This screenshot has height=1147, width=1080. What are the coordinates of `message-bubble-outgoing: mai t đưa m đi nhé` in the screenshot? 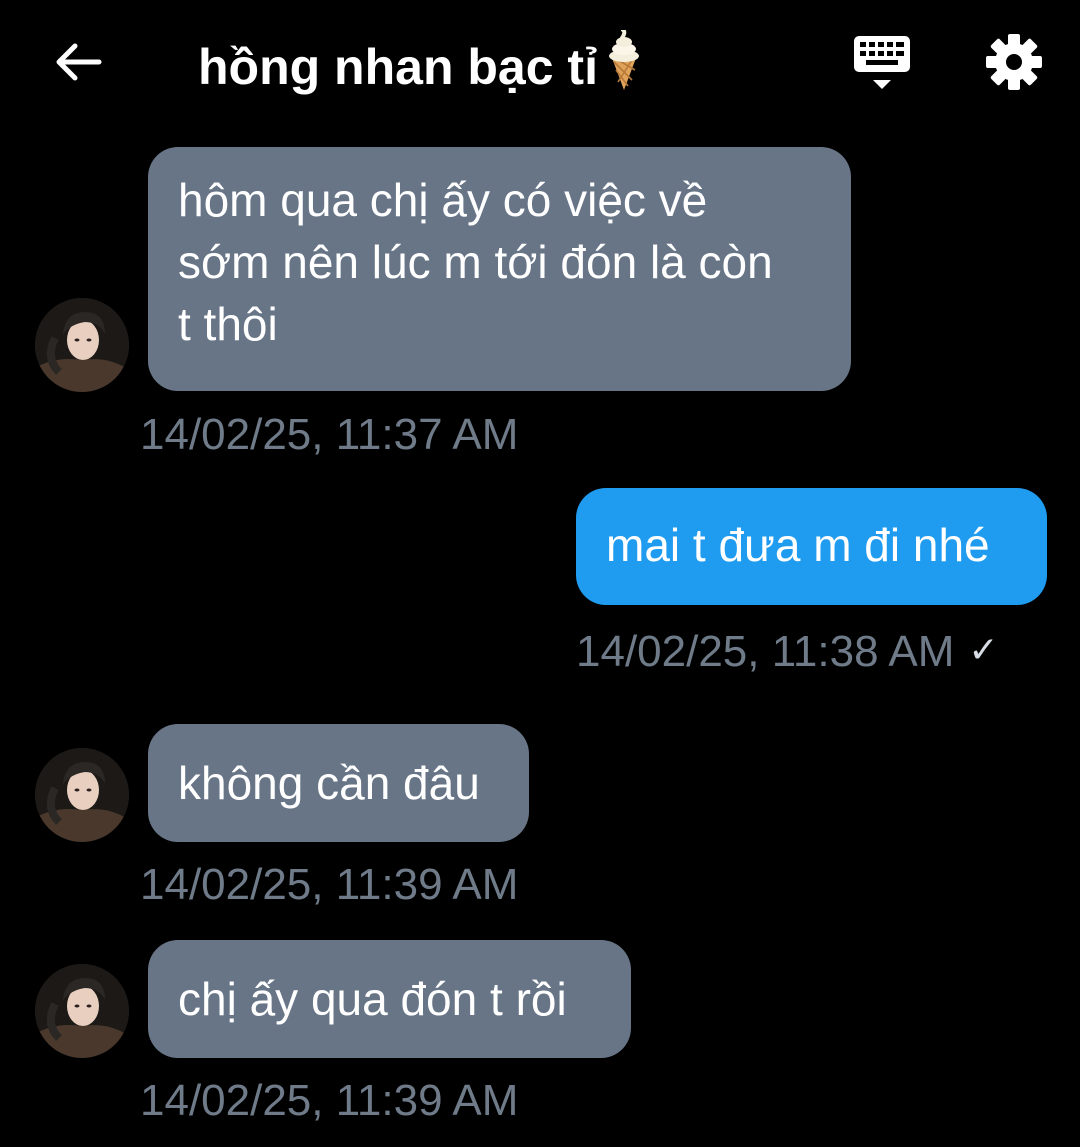 It's located at (811, 546).